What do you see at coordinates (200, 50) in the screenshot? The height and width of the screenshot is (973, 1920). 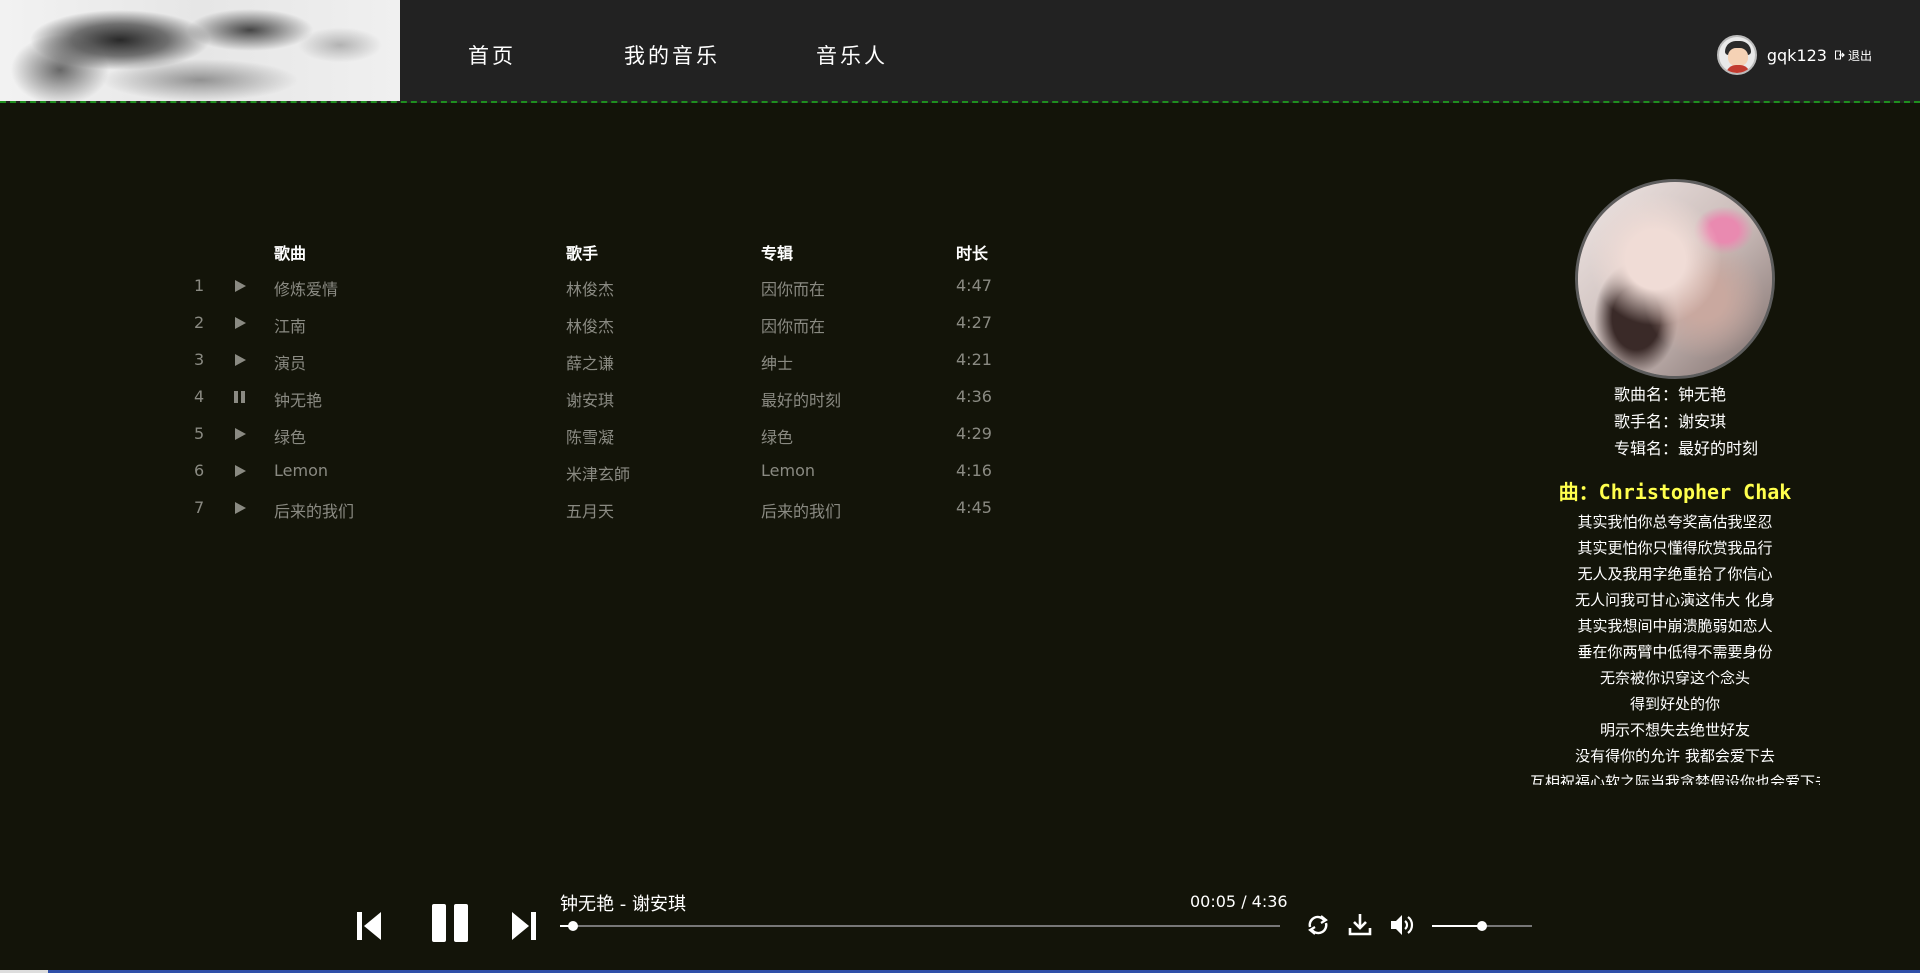 I see `banner-image` at bounding box center [200, 50].